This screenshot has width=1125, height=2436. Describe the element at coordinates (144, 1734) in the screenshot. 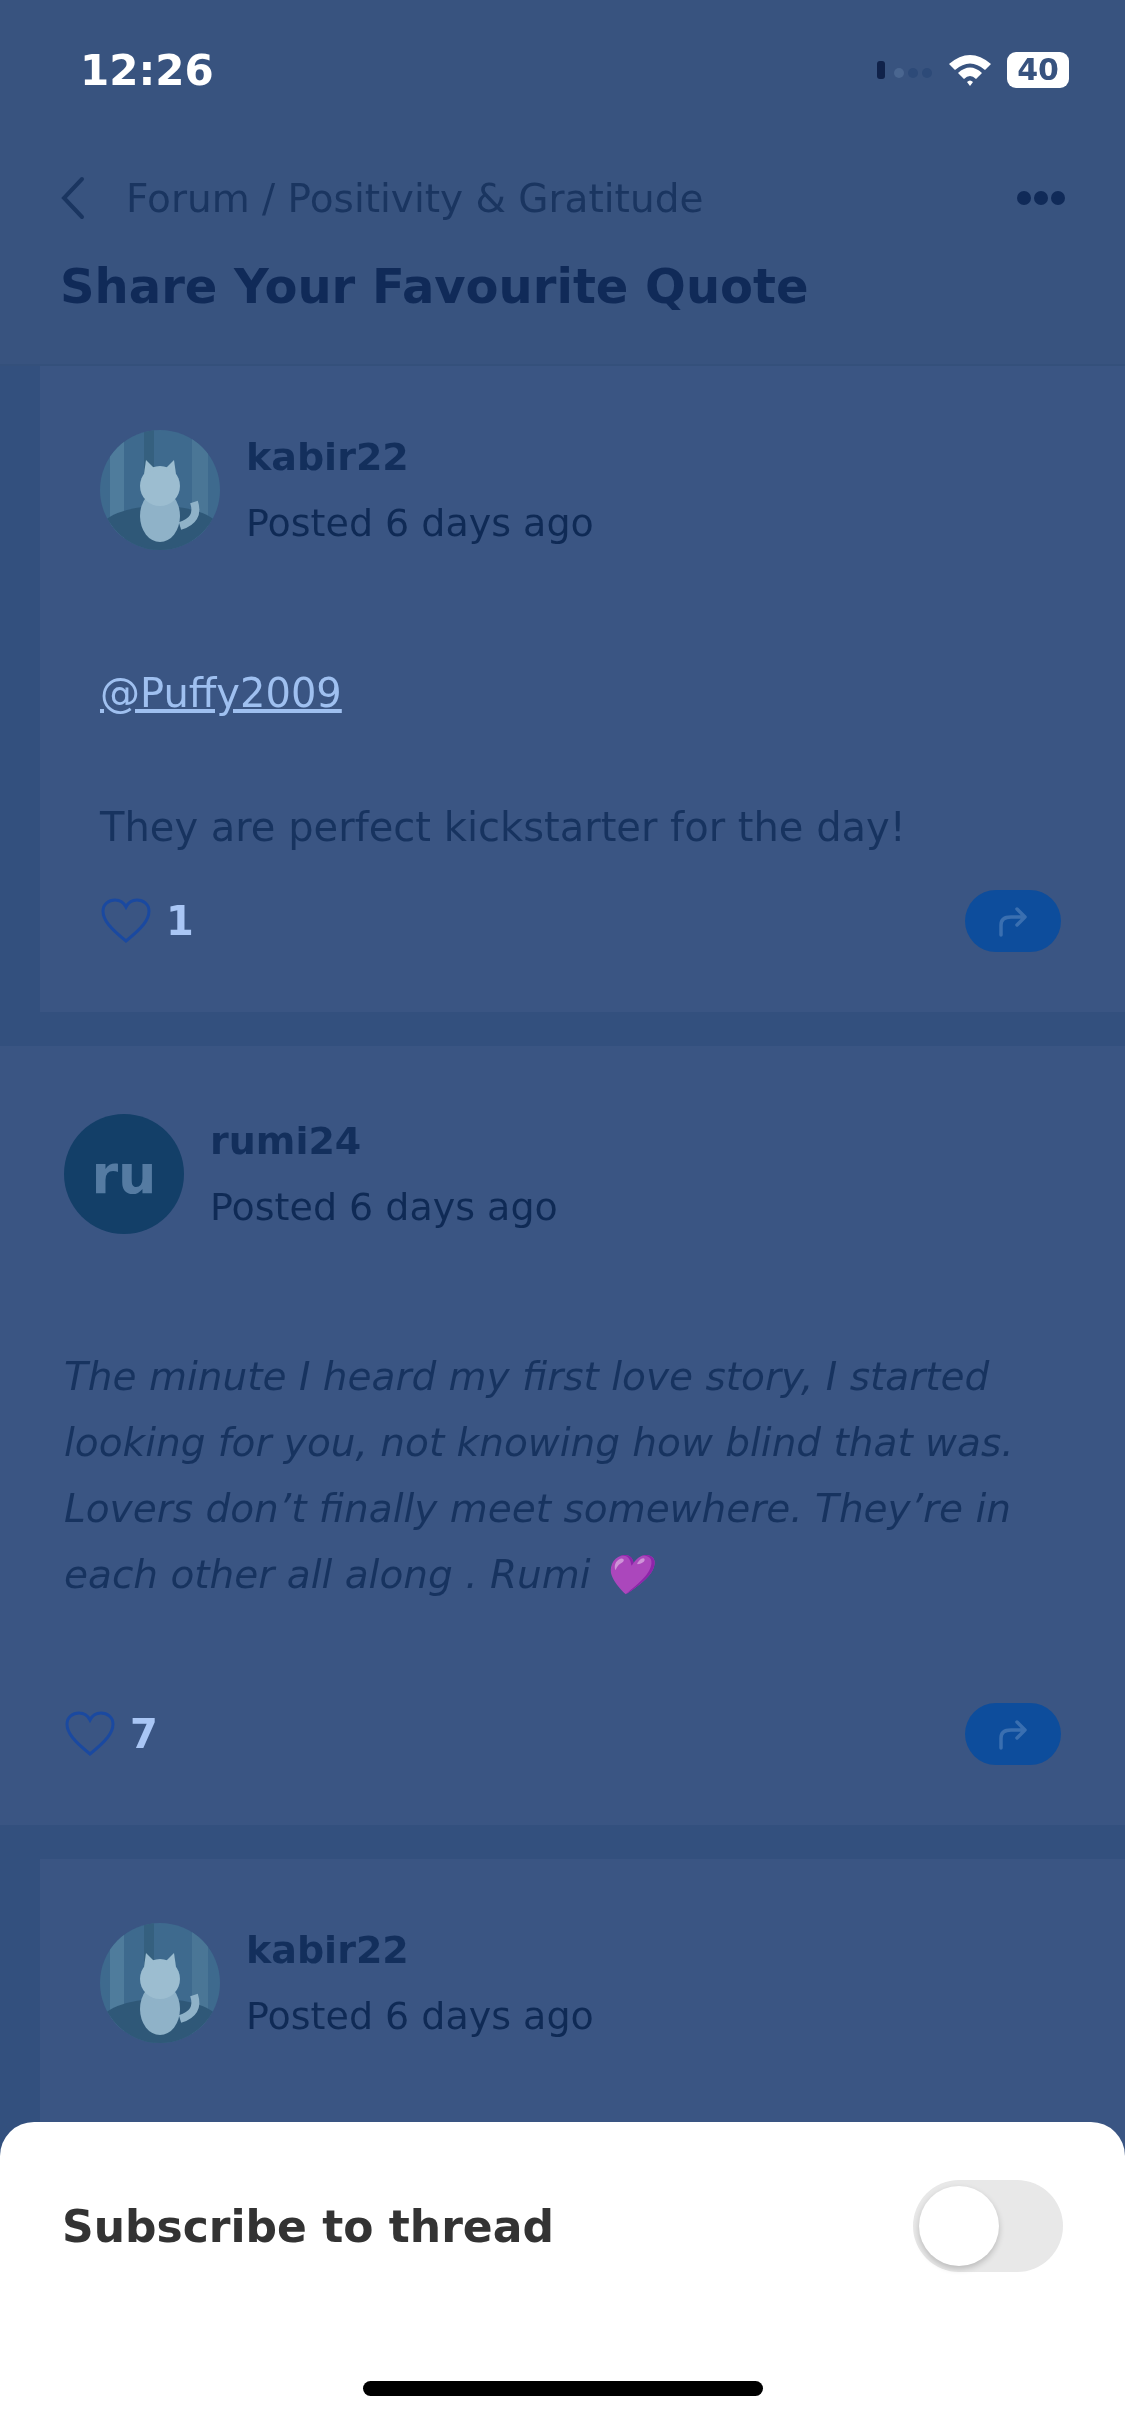

I see `like-count: 7` at that location.